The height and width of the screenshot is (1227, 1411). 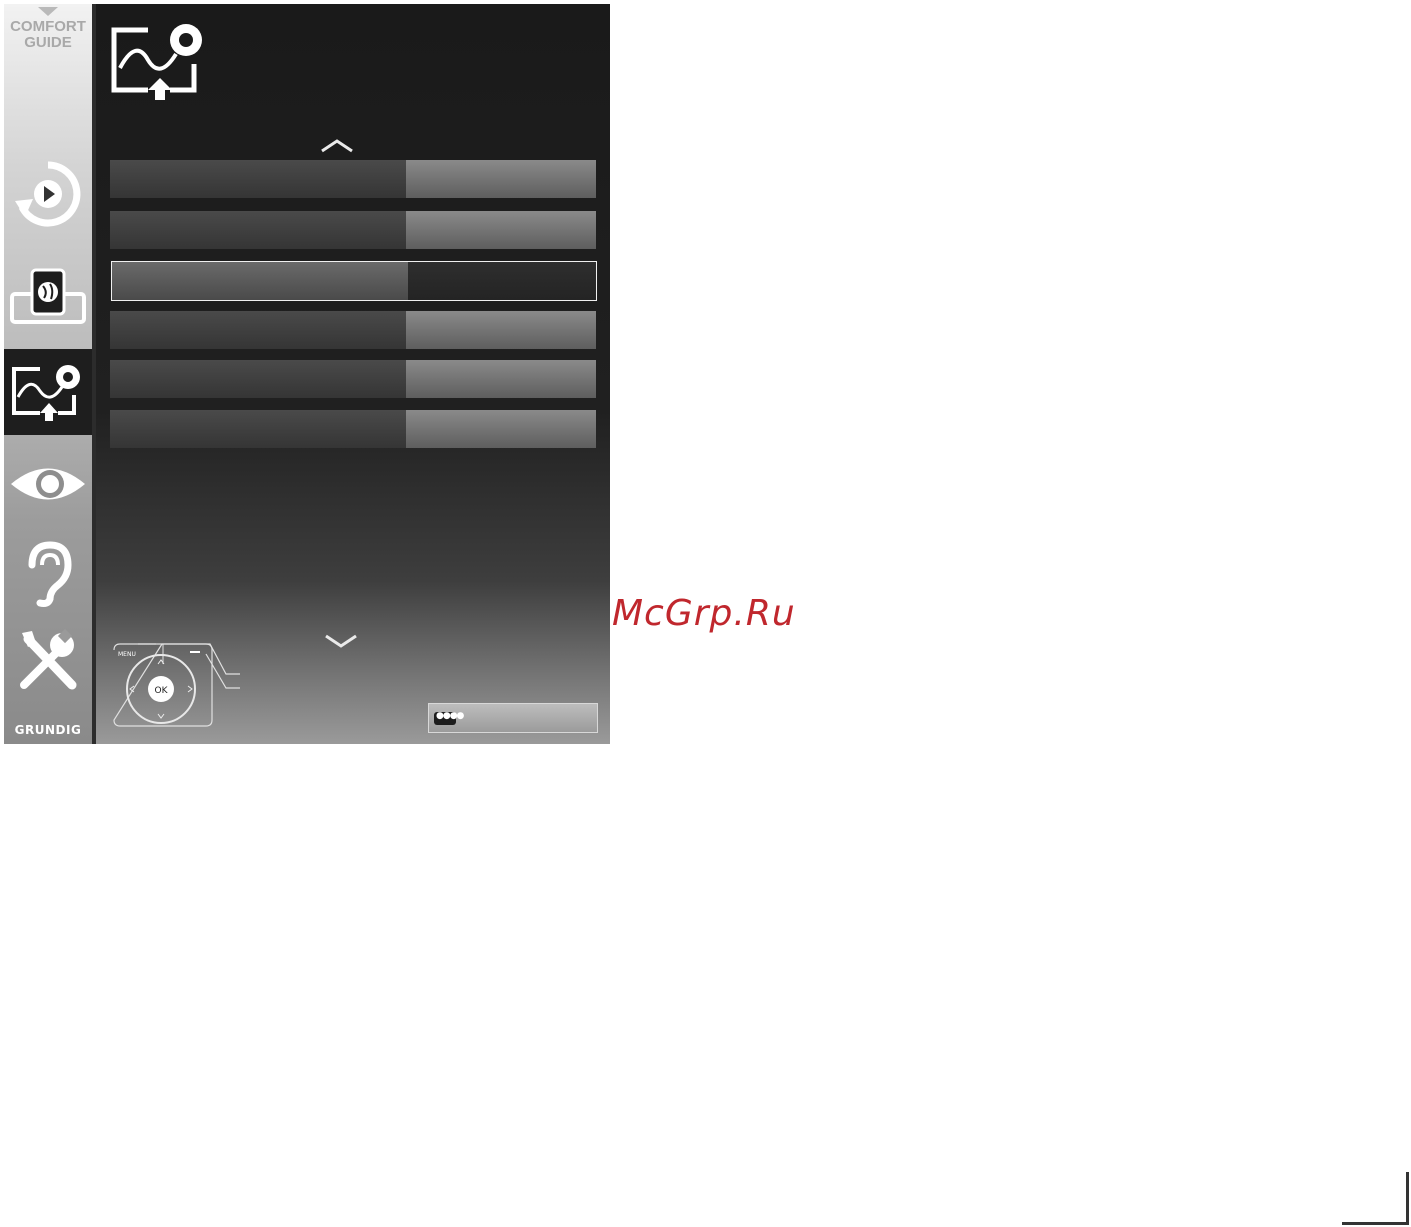 I want to click on guide-label: GUIDE, so click(x=48, y=42).